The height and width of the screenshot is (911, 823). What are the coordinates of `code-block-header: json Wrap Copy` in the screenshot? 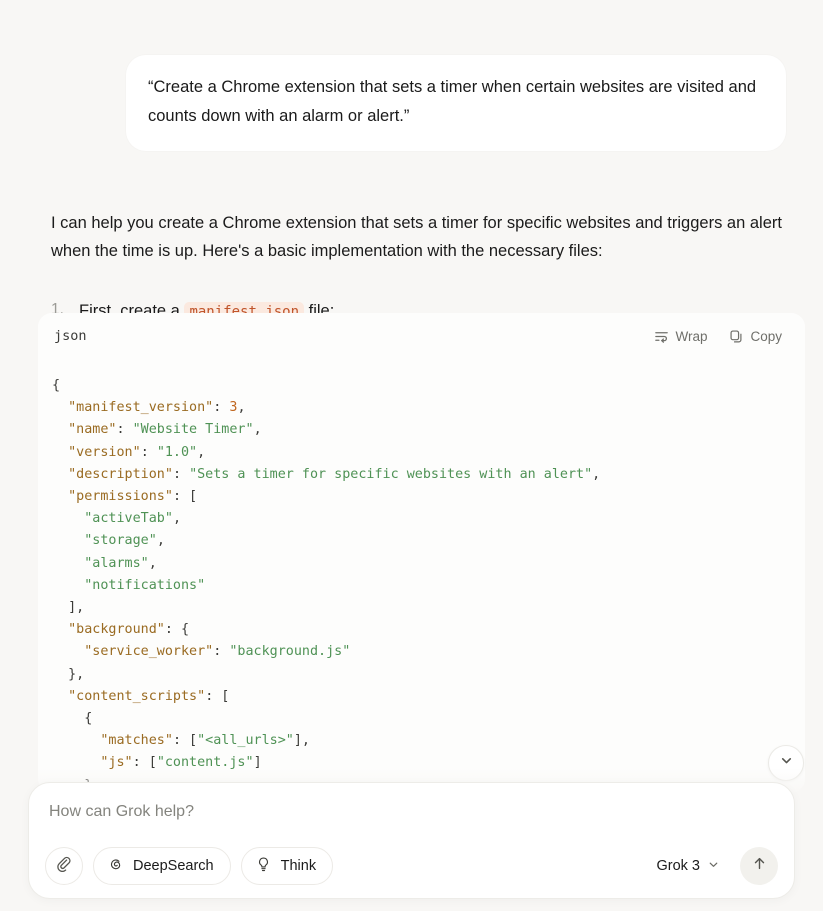 It's located at (421, 336).